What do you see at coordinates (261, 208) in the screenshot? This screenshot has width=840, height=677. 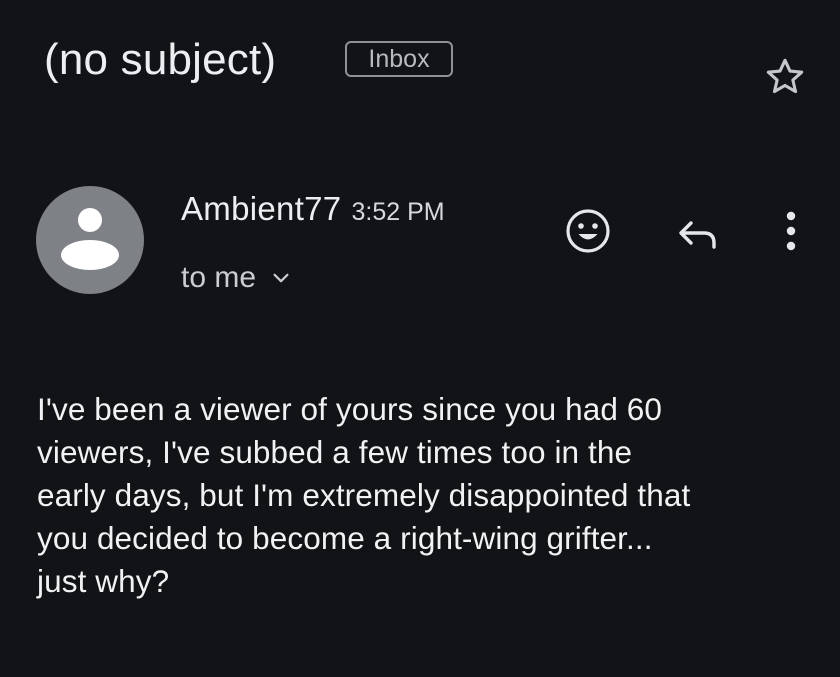 I see `sender-name: Ambient77` at bounding box center [261, 208].